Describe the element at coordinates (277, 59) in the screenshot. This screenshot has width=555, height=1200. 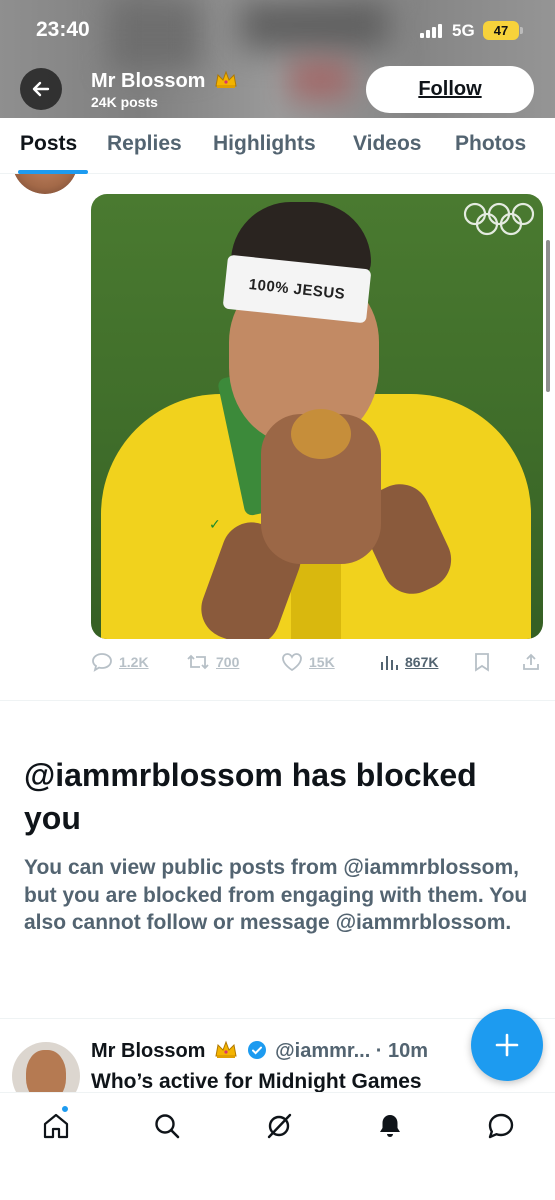
I see `profile-header: 23:40 5G 47 Mr Blossom 24K posts Follow` at that location.